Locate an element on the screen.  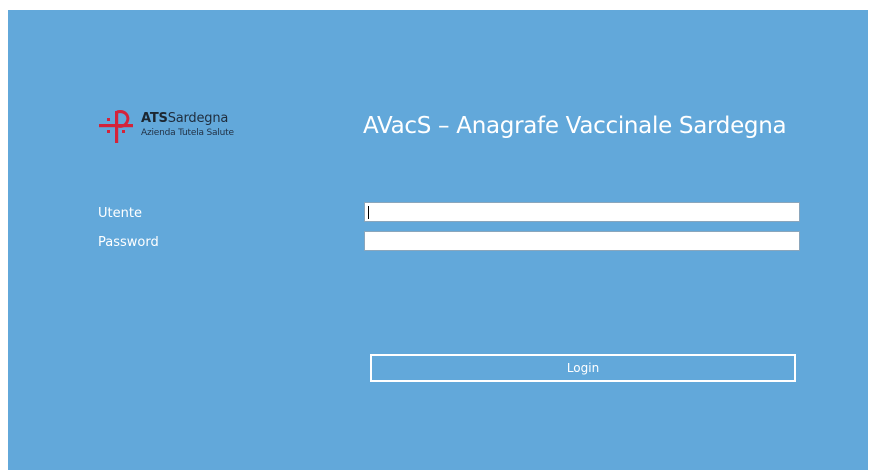
login-button: Login is located at coordinates (583, 368).